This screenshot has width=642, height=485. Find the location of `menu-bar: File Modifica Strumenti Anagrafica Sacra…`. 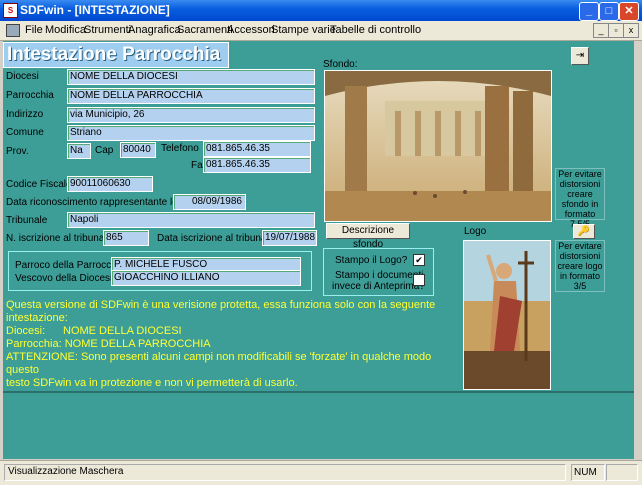

menu-bar: File Modifica Strumenti Anagrafica Sacra… is located at coordinates (321, 31).